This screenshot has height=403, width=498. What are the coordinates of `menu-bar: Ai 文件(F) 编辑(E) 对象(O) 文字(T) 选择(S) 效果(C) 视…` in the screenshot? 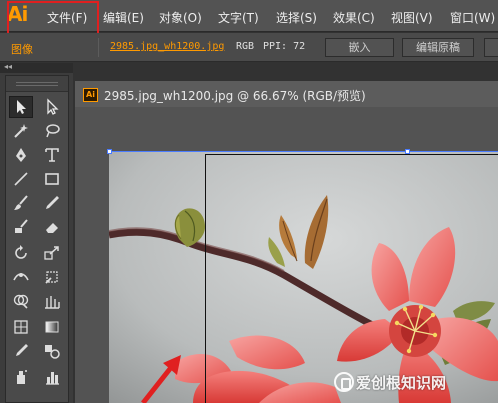 It's located at (249, 18).